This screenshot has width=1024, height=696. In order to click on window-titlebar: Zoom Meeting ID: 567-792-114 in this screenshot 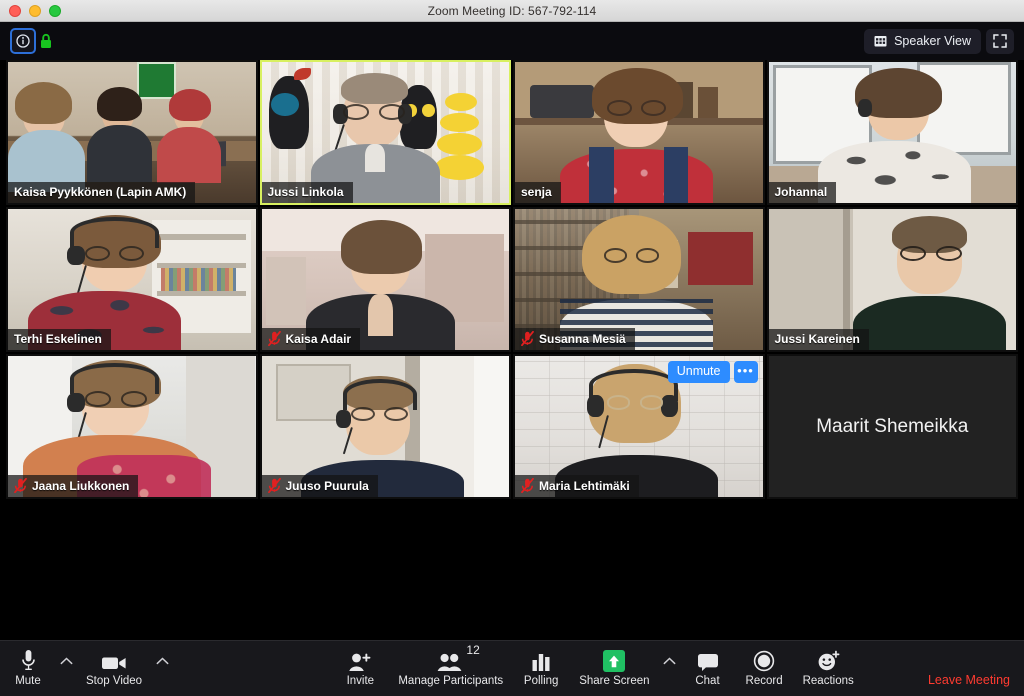, I will do `click(512, 11)`.